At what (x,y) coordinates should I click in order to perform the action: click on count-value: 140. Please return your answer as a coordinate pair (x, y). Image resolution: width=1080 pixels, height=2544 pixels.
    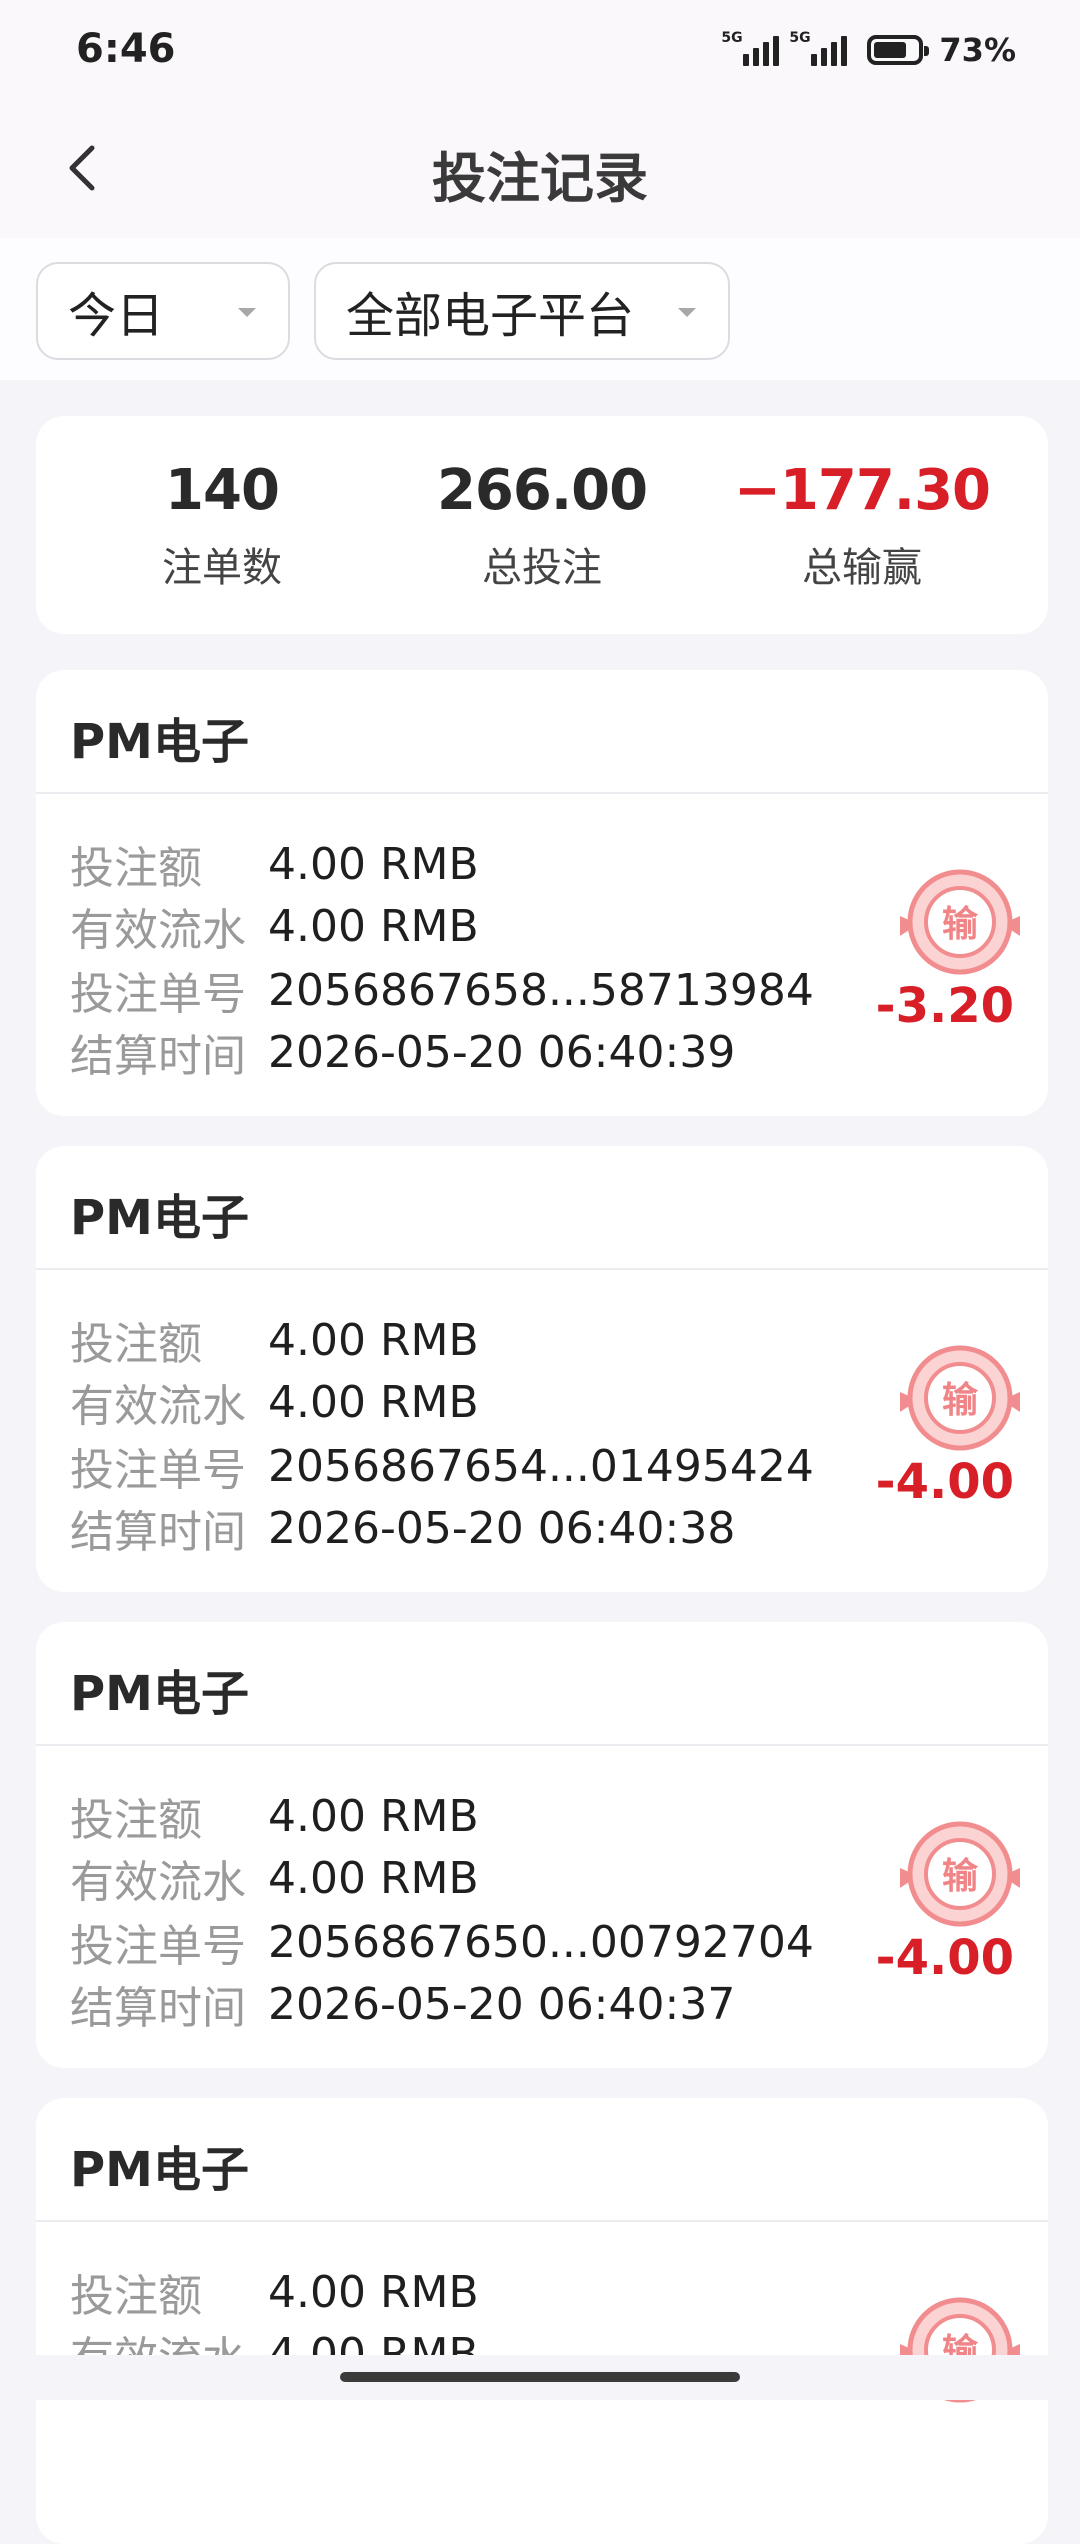
    Looking at the image, I should click on (222, 490).